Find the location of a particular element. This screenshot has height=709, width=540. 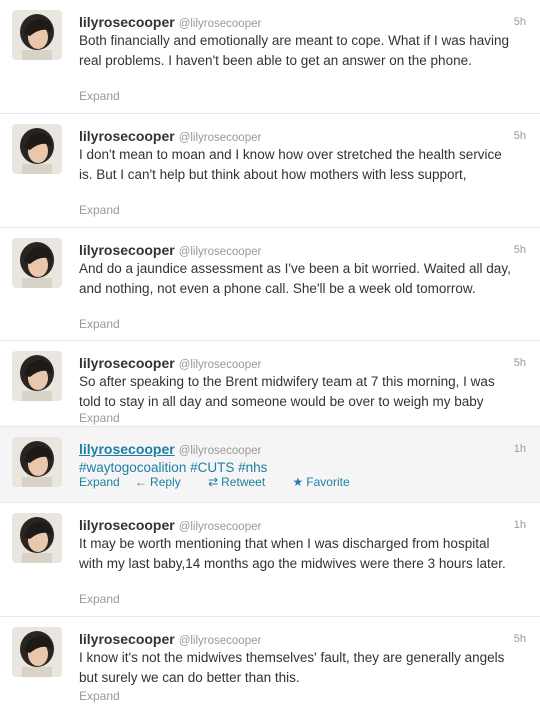

favorite-label: Favorite is located at coordinates (328, 482).